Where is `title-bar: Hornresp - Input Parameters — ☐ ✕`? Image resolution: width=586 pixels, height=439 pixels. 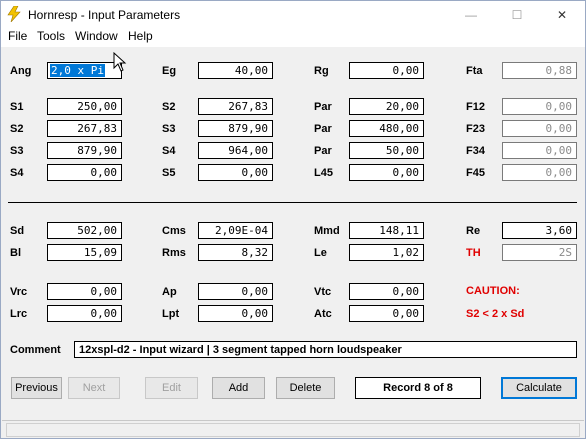
title-bar: Hornresp - Input Parameters — ☐ ✕ is located at coordinates (293, 14).